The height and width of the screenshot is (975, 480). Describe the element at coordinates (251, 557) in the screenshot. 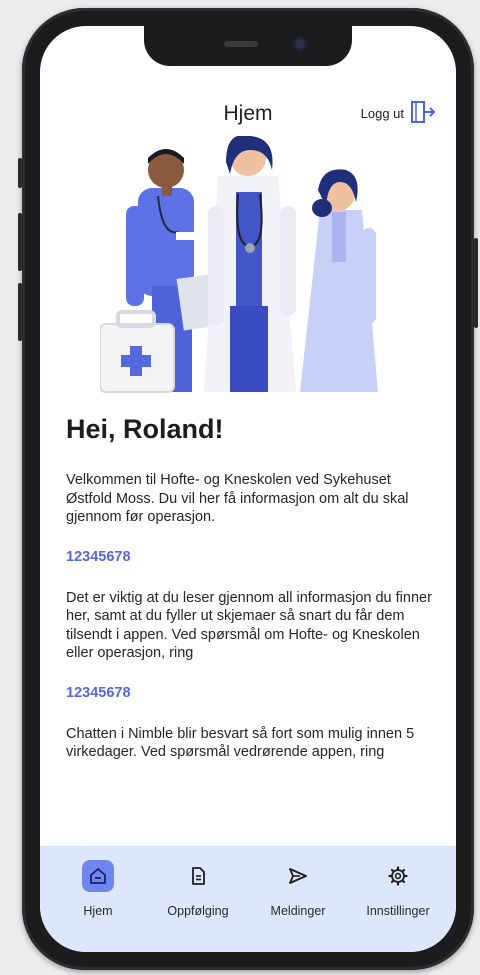

I see `phone-link-1: 12345678` at that location.